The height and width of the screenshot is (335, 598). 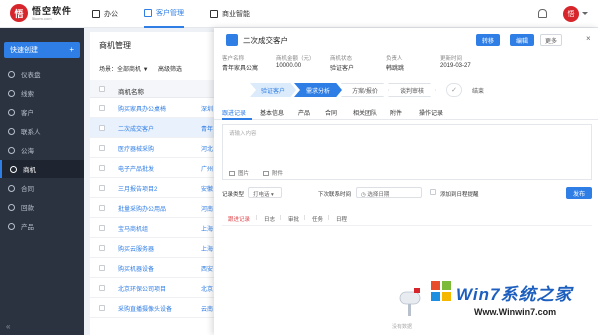 What do you see at coordinates (542, 13) in the screenshot?
I see `bell-icon` at bounding box center [542, 13].